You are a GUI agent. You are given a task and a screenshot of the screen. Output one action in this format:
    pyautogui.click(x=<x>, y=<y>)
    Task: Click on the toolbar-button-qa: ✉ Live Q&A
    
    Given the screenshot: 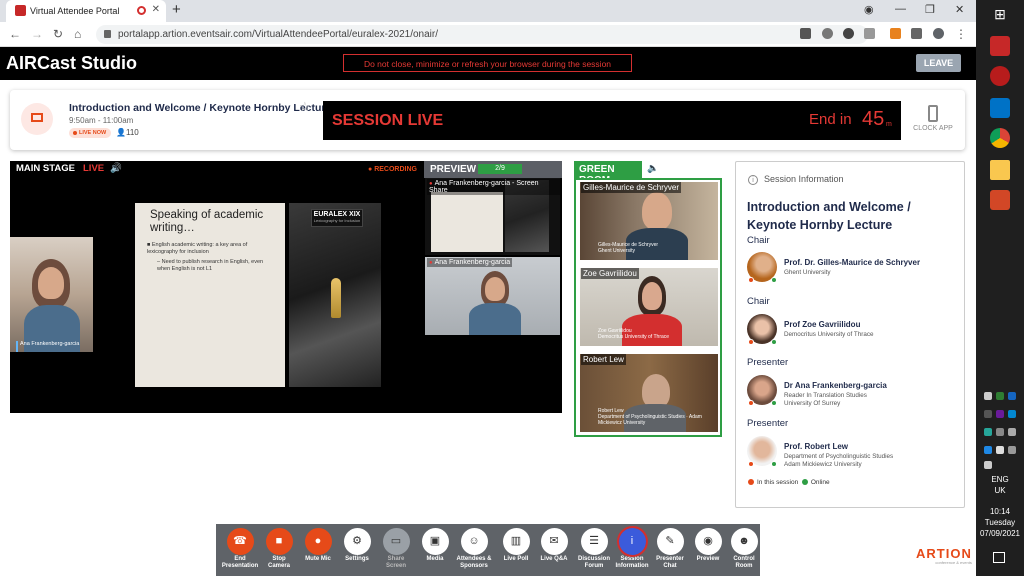 What is the action you would take?
    pyautogui.click(x=554, y=545)
    